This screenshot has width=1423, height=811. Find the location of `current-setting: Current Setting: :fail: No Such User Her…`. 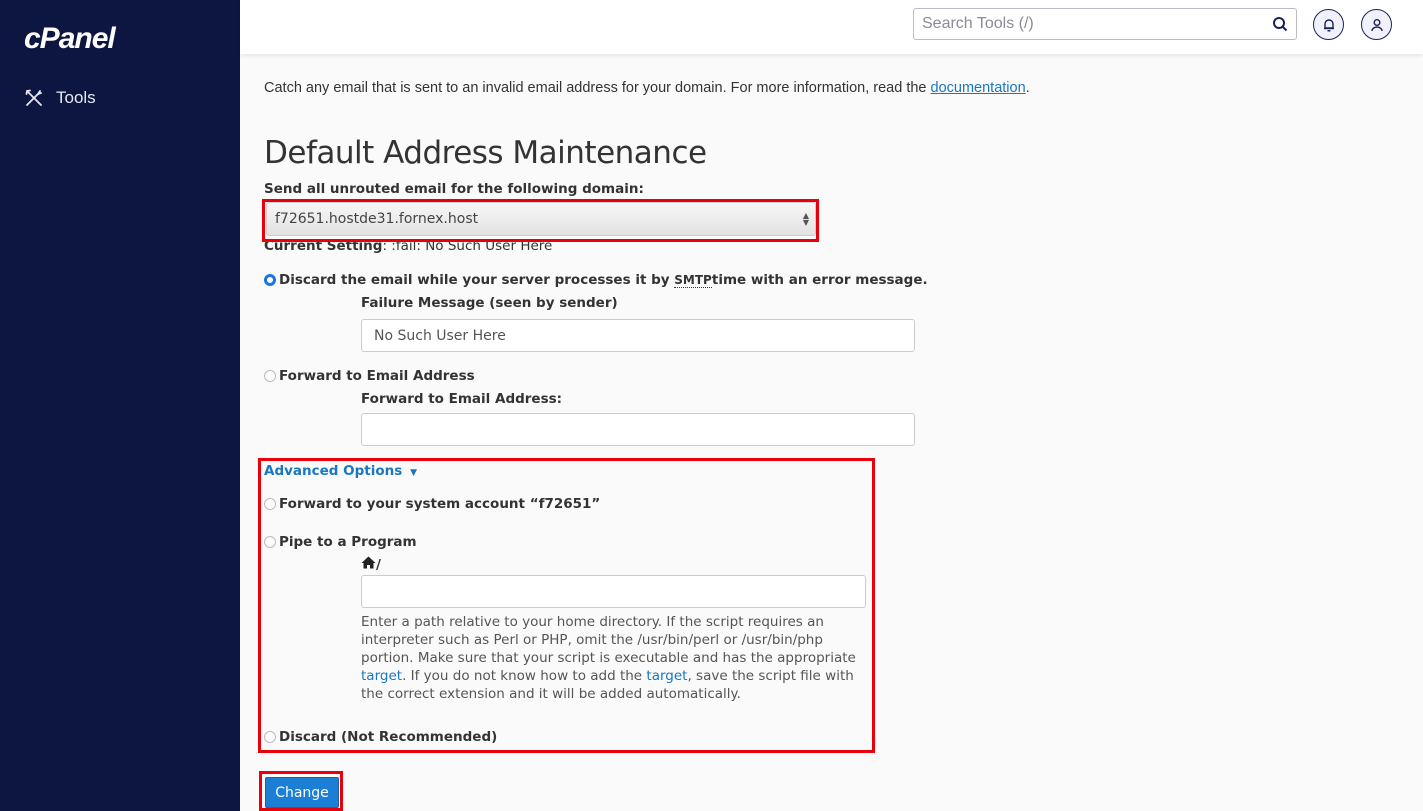

current-setting: Current Setting: :fail: No Such User Her… is located at coordinates (408, 246).